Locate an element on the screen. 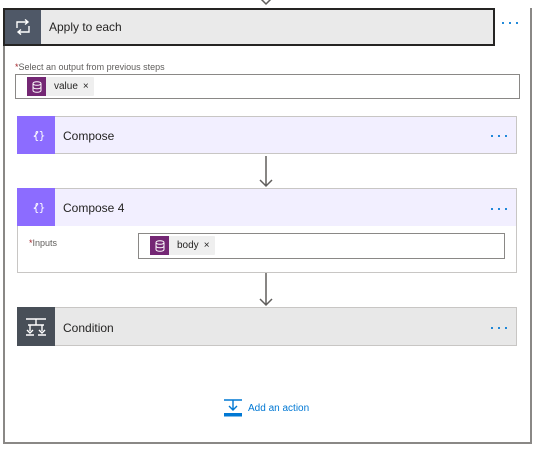 The height and width of the screenshot is (450, 538). inputs-label-text: Inputs is located at coordinates (45, 243).